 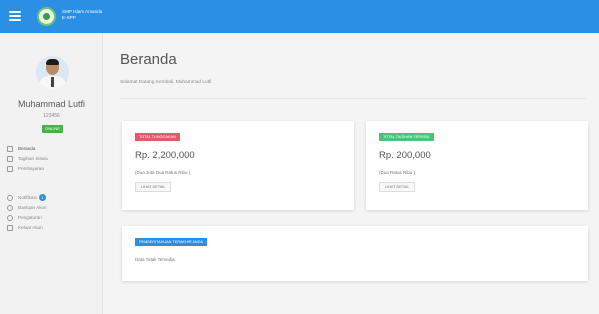 I want to click on sidebar-item-pembayaran: Pembayaran, so click(x=52, y=169).